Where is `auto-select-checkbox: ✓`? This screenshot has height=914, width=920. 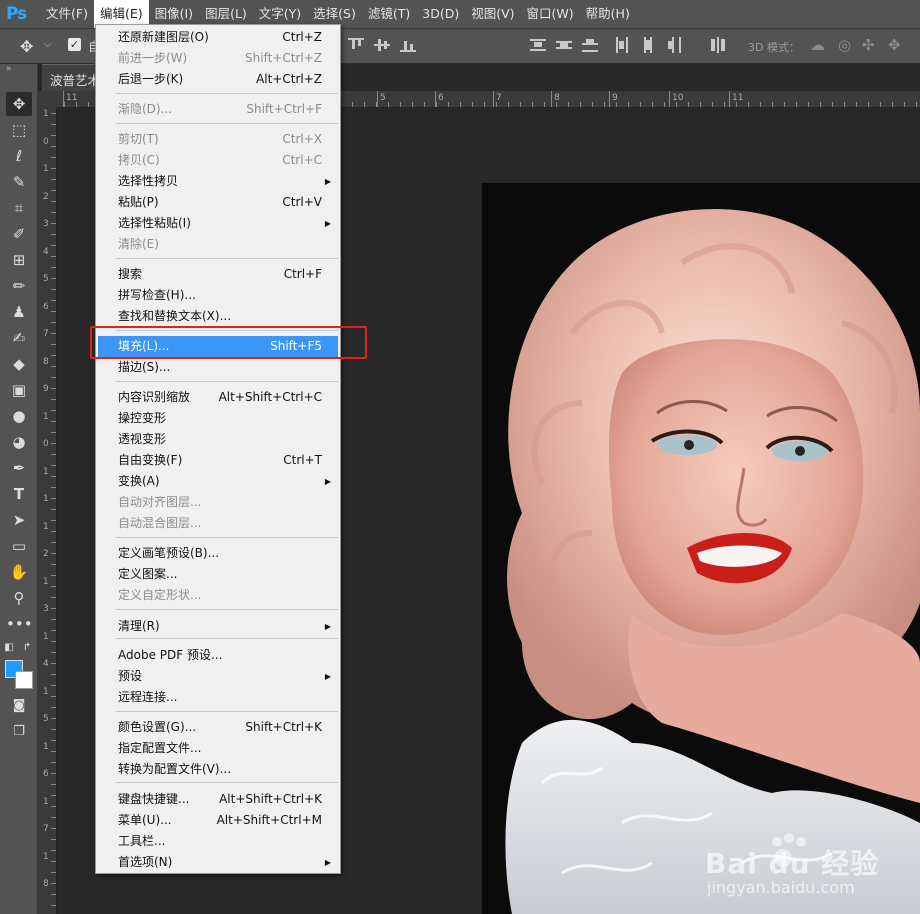 auto-select-checkbox: ✓ is located at coordinates (74, 44).